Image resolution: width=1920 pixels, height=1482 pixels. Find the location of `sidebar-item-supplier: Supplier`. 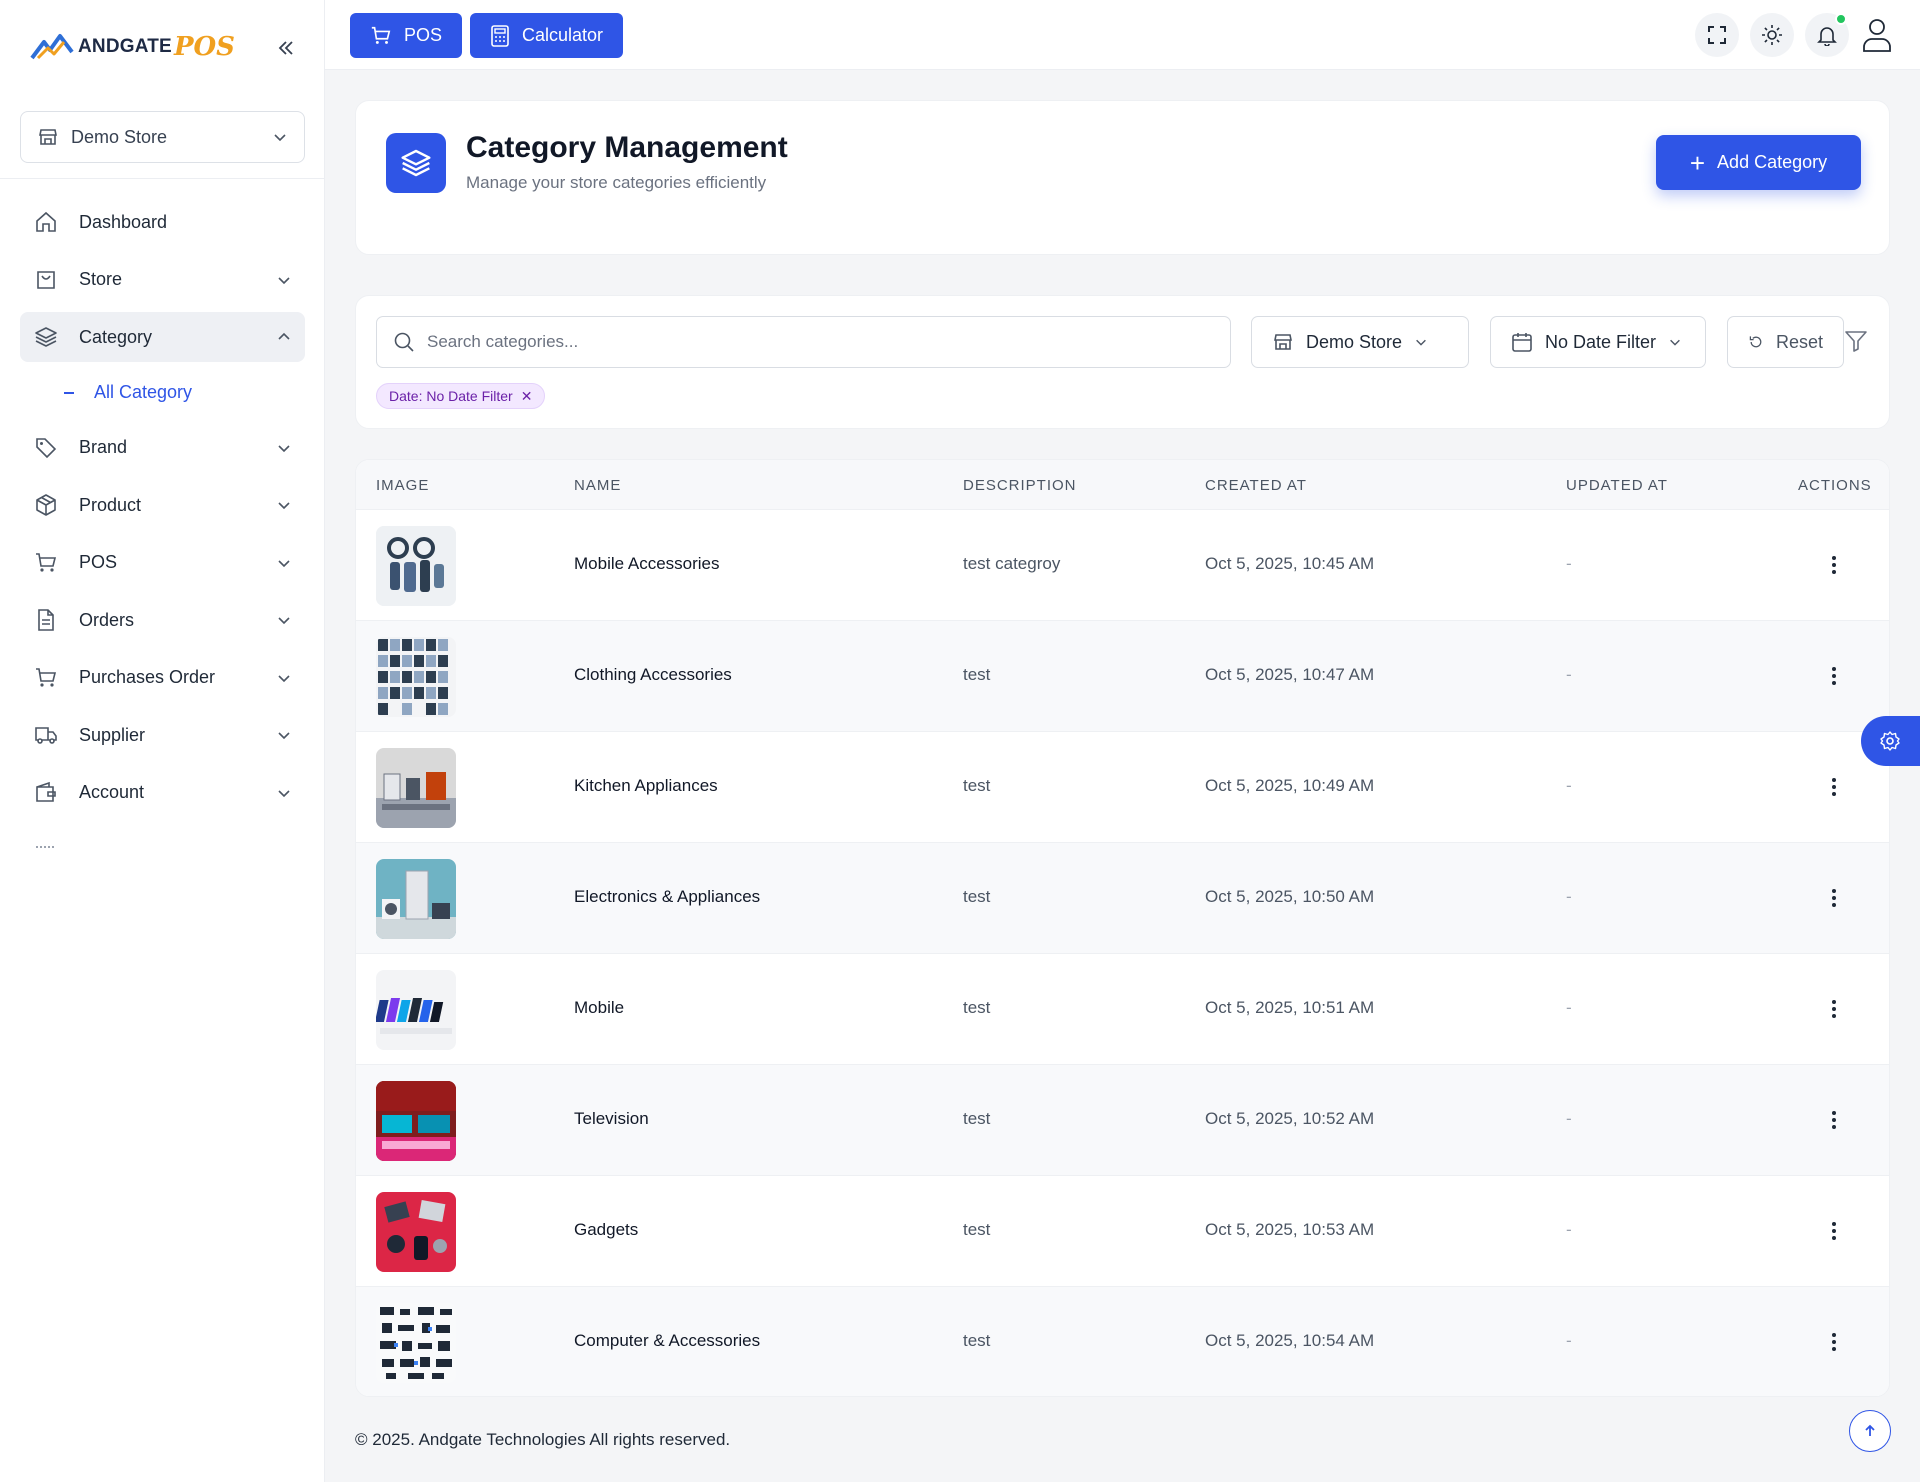

sidebar-item-supplier: Supplier is located at coordinates (162, 735).